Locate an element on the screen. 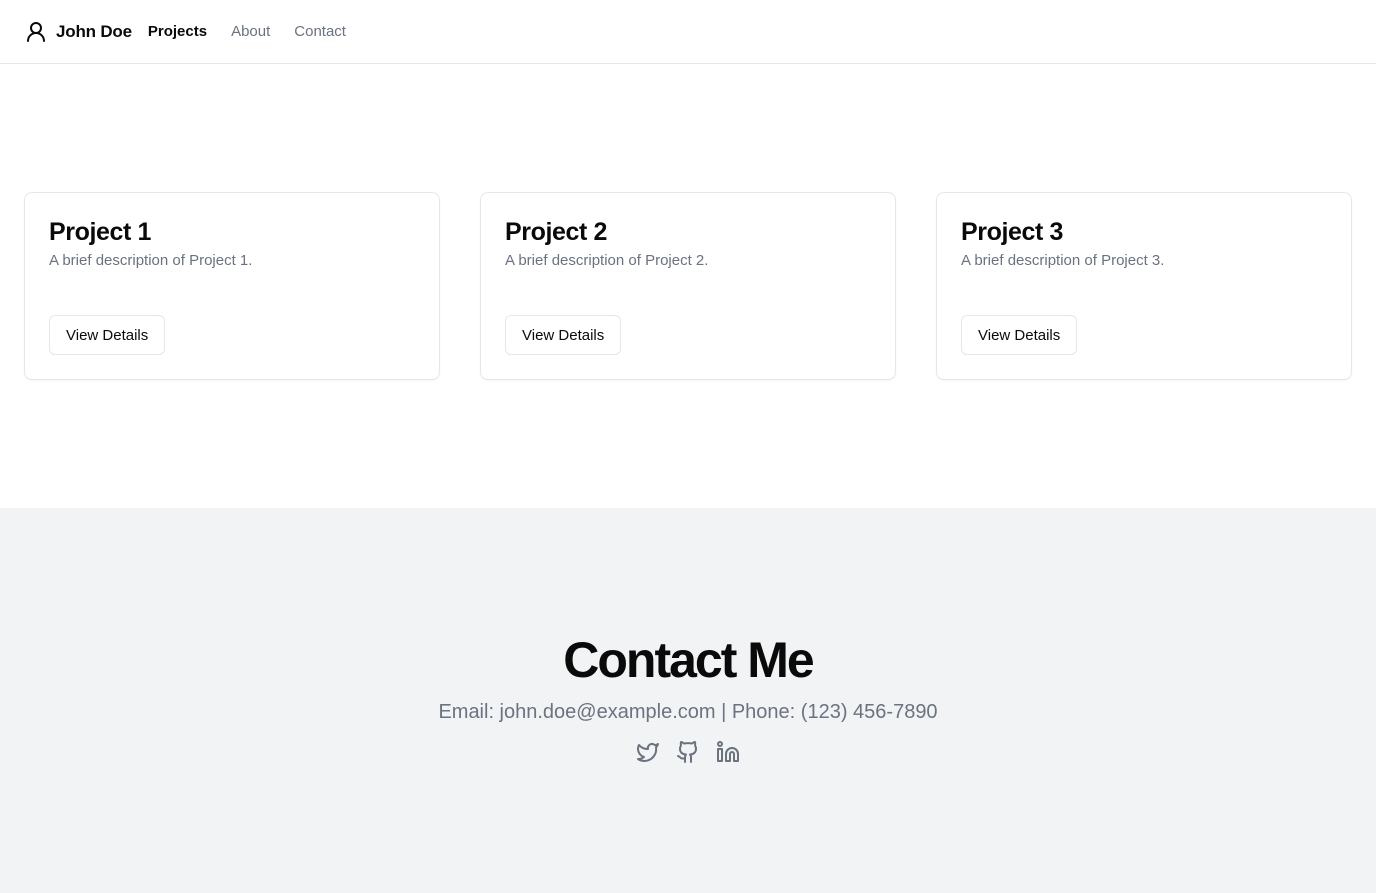  user-icon is located at coordinates (36, 32).